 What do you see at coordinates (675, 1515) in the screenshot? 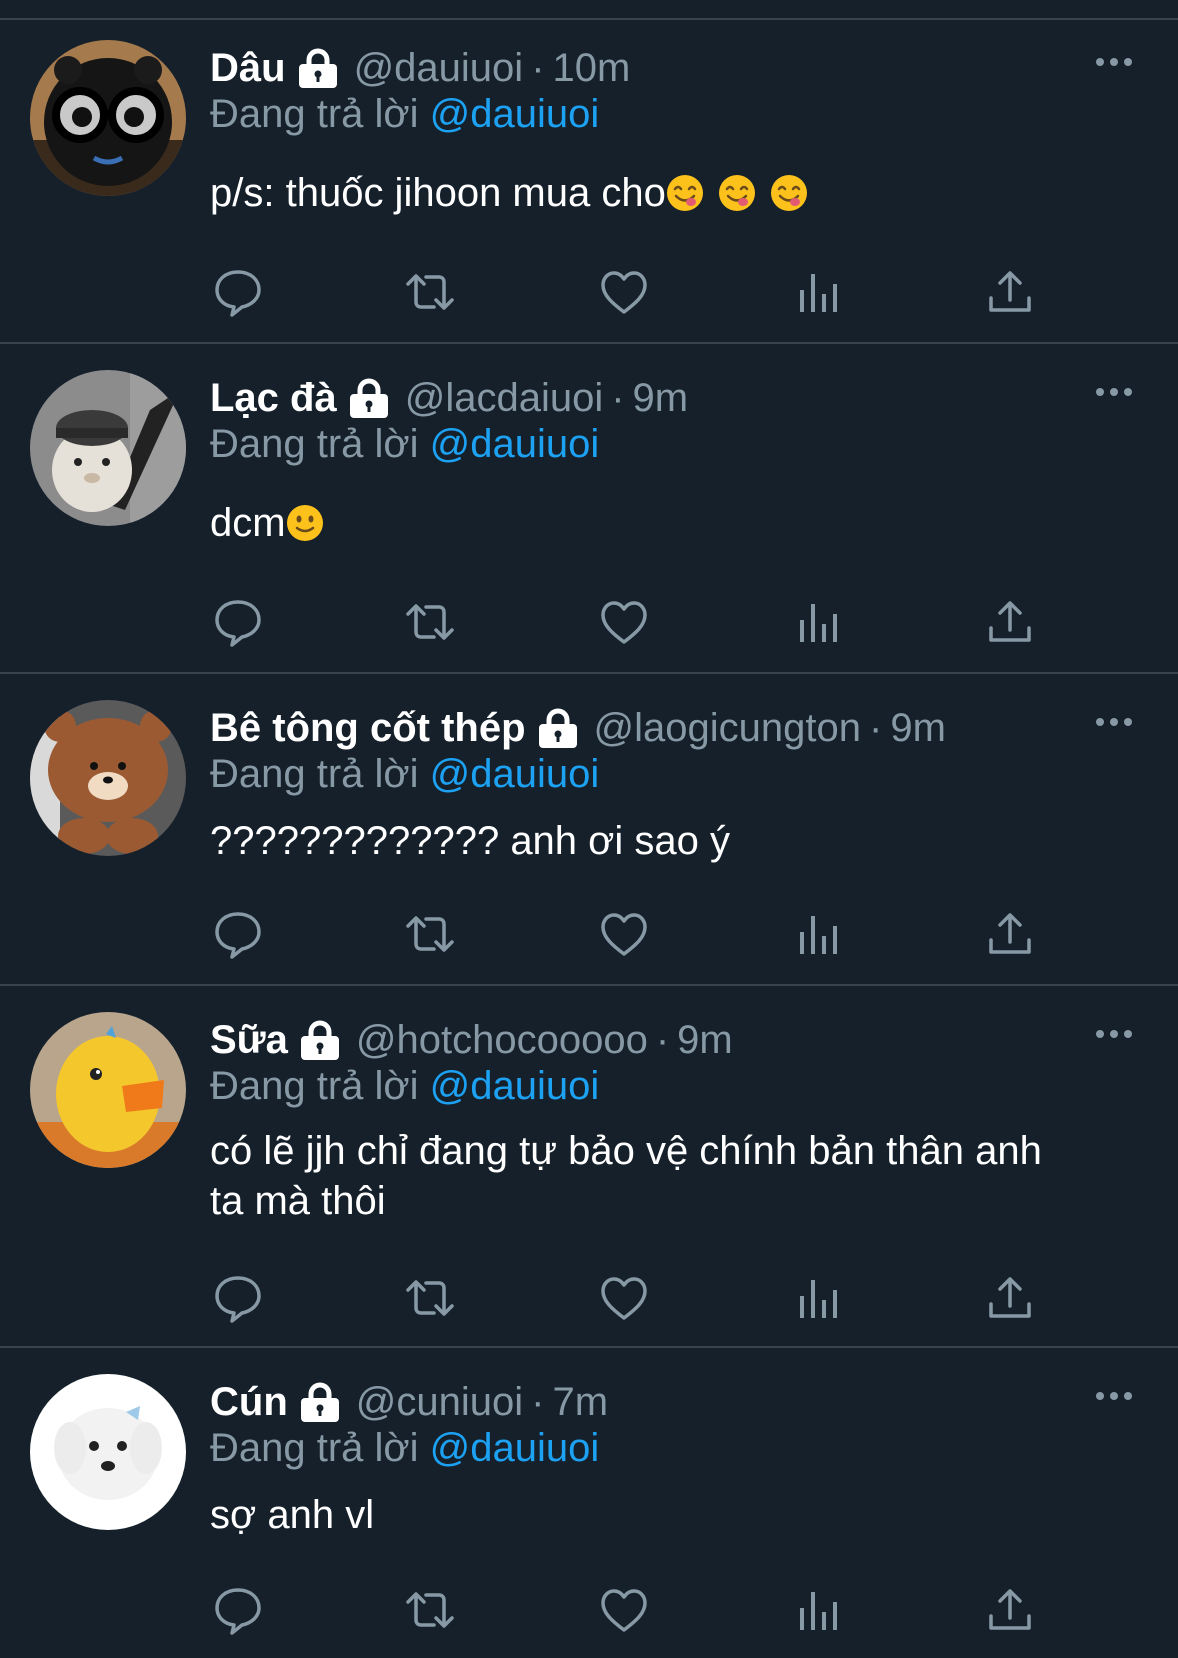
I see `tweet-text: sợ anh vl` at bounding box center [675, 1515].